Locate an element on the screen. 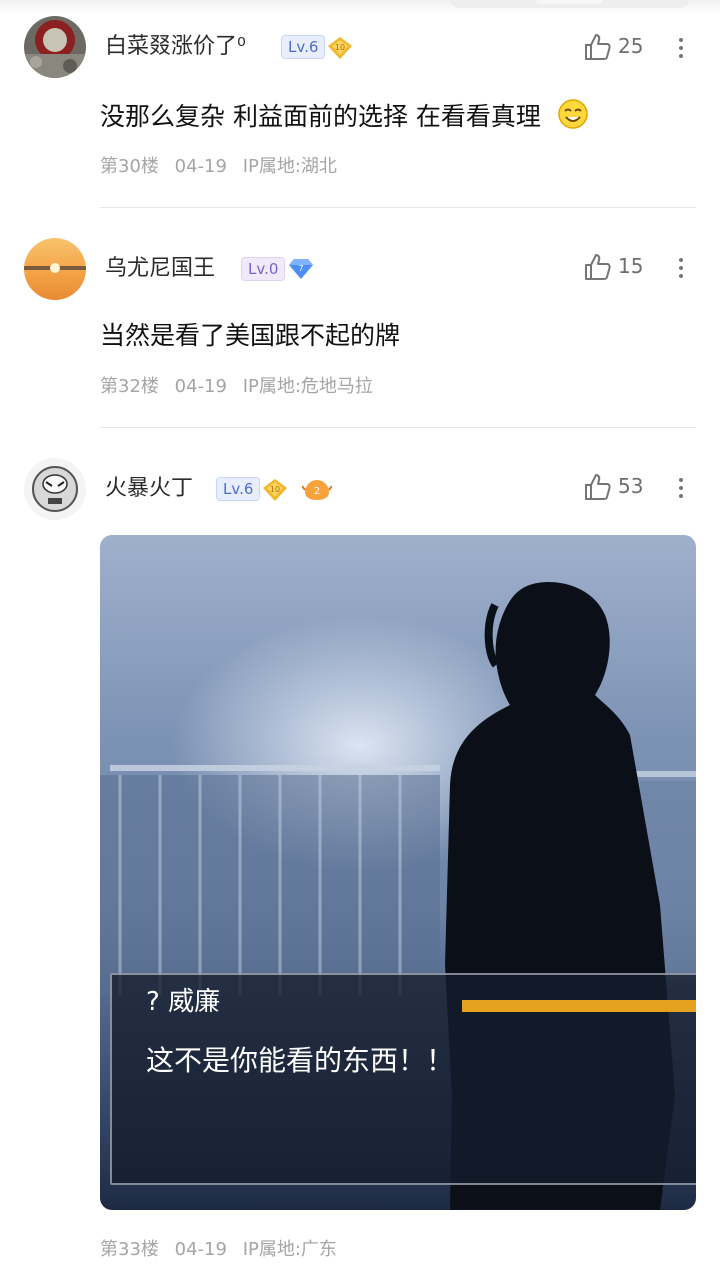 The height and width of the screenshot is (1267, 720). comment-meta: 第30楼 04-19 IP属地:湖北 is located at coordinates (223, 165).